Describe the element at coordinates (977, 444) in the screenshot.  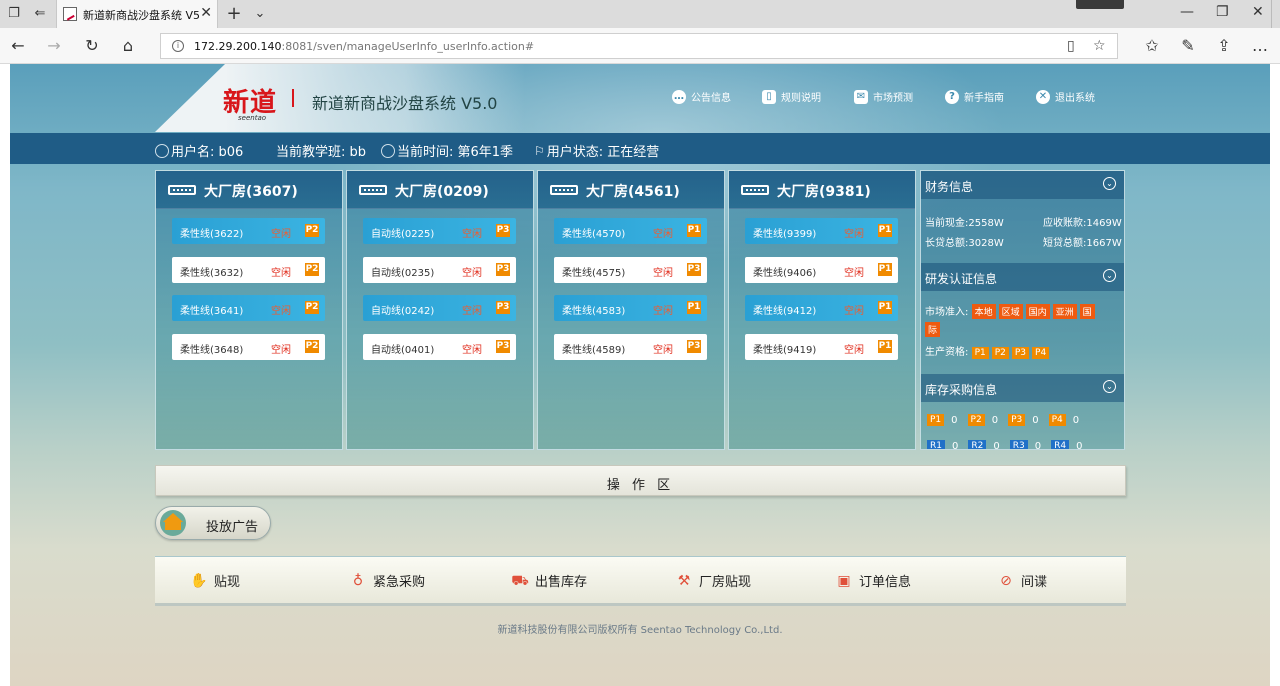
I see `inventory-key: R2` at that location.